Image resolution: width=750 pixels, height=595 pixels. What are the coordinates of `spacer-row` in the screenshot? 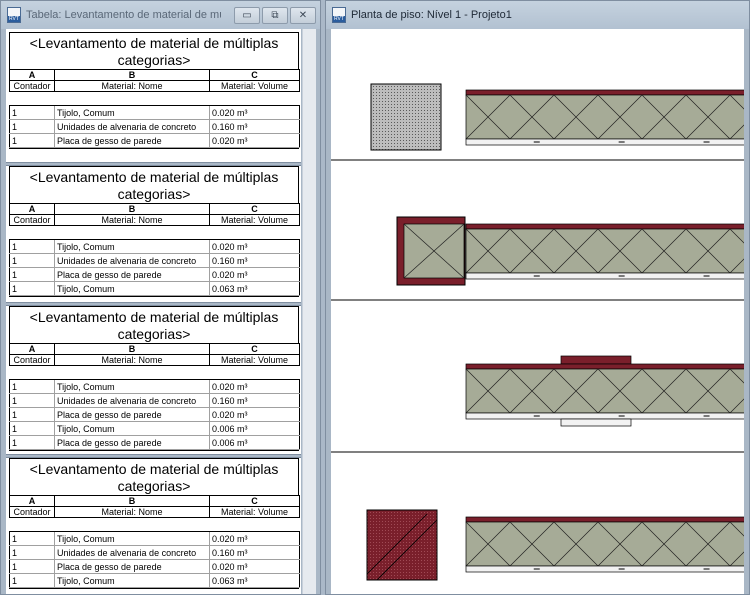 It's located at (154, 372).